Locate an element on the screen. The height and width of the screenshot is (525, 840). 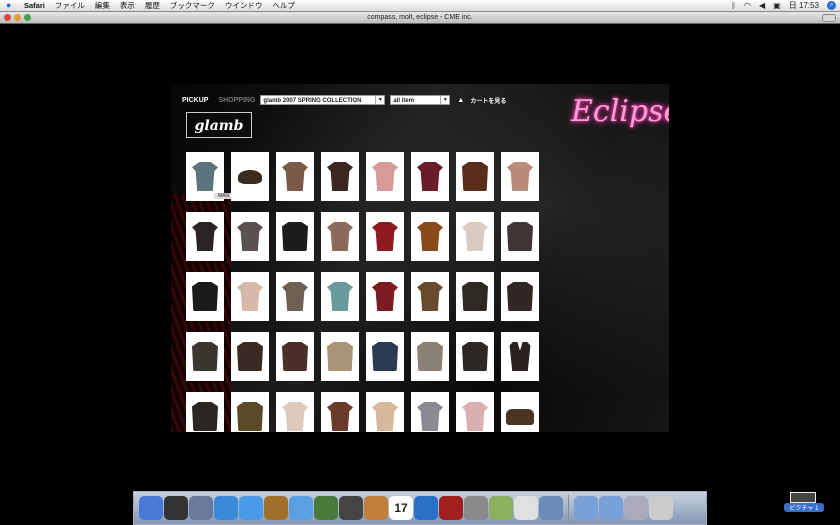
apple-menu-icon: ● is located at coordinates (12, 5).